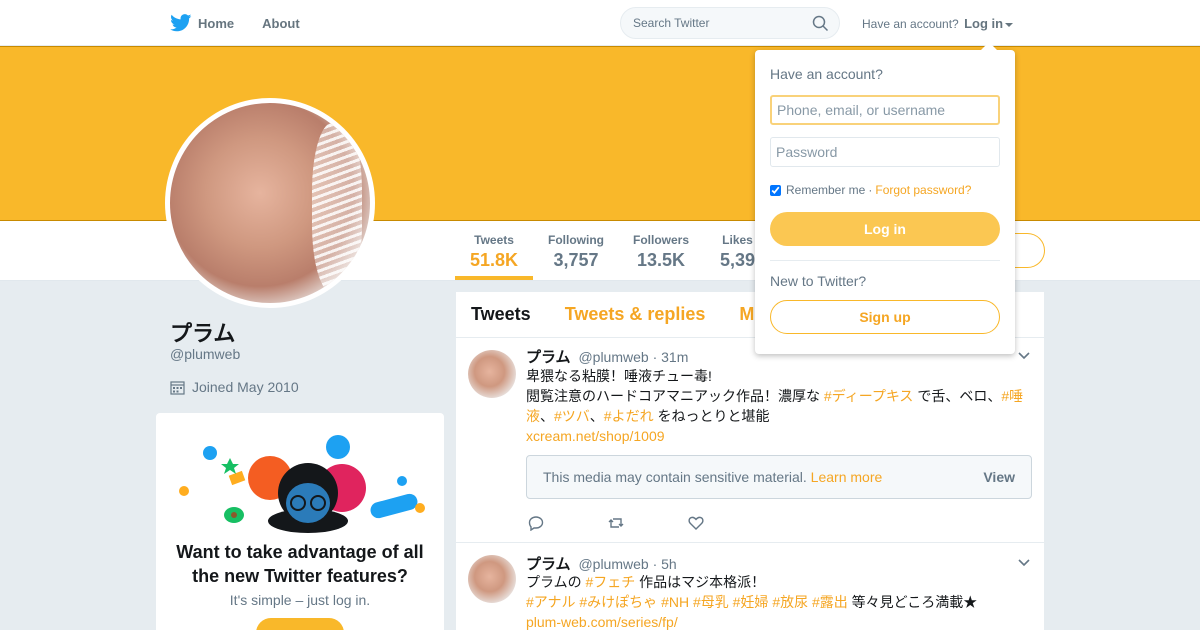 This screenshot has width=1200, height=630. Describe the element at coordinates (826, 74) in the screenshot. I see `dropdown-title: Have an account?` at that location.